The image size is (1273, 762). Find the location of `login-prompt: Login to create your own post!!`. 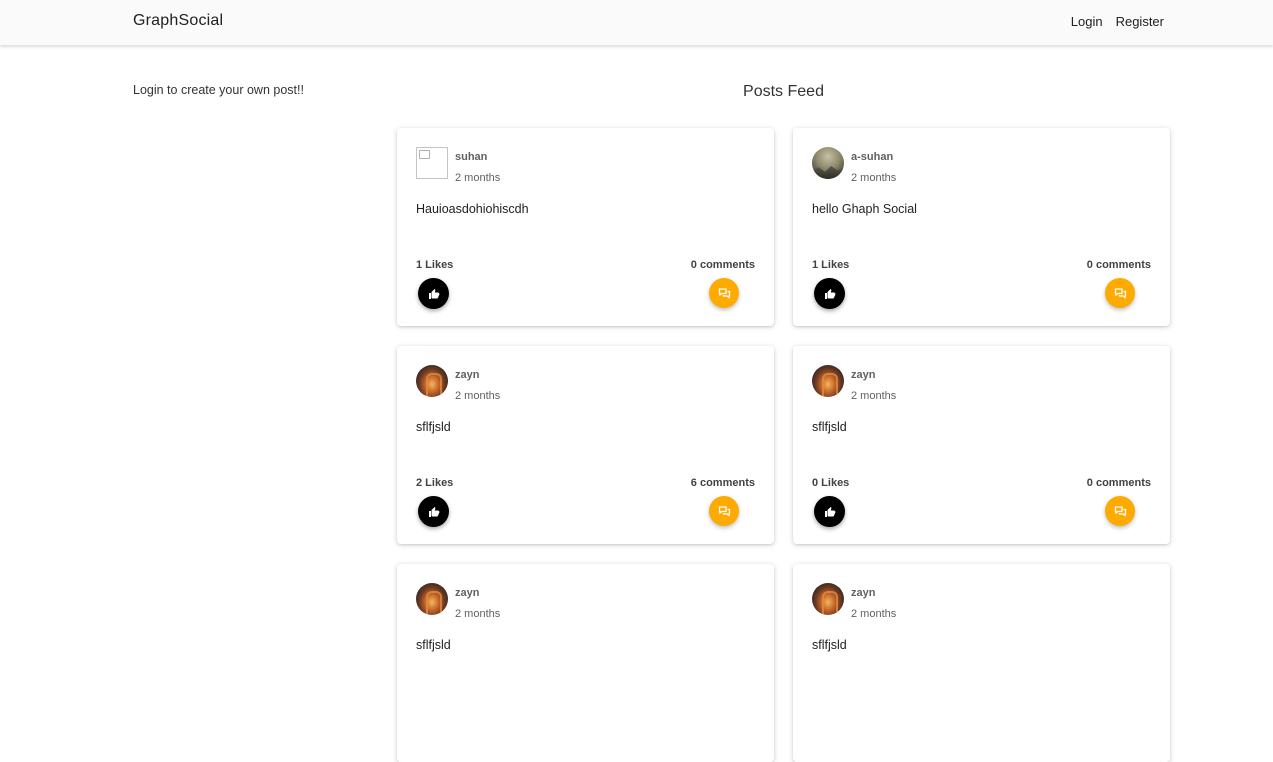

login-prompt: Login to create your own post!! is located at coordinates (218, 90).